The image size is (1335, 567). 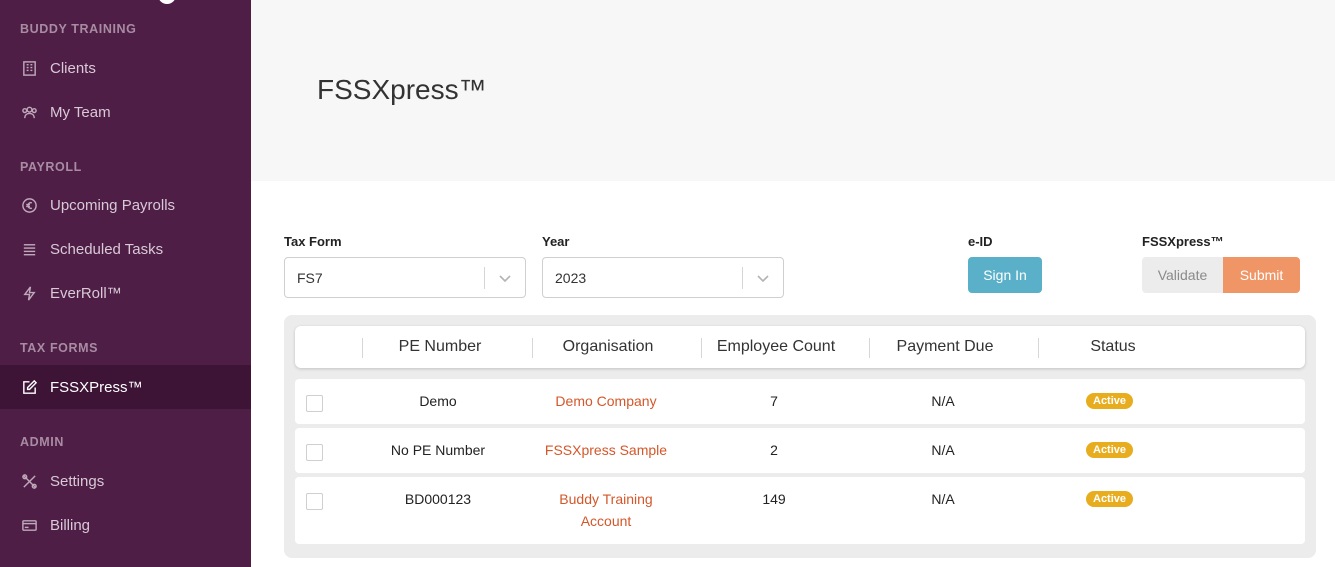 What do you see at coordinates (59, 348) in the screenshot?
I see `sidebar-section-tax-forms: TAX FORMS` at bounding box center [59, 348].